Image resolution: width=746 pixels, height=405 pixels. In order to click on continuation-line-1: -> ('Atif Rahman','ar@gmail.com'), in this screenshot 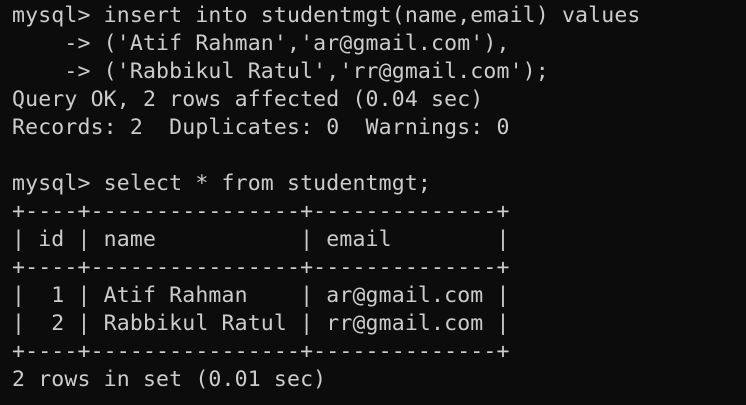, I will do `click(261, 43)`.